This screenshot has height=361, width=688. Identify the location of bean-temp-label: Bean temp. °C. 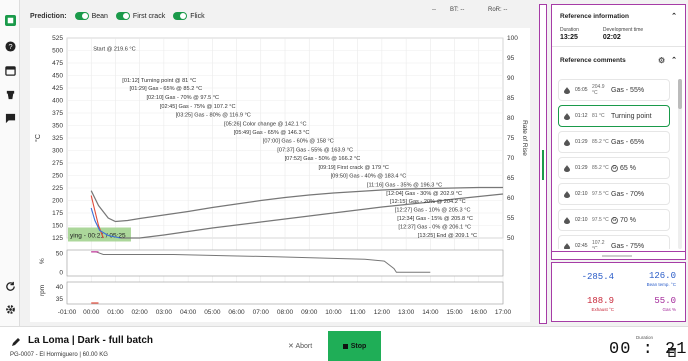
(661, 284).